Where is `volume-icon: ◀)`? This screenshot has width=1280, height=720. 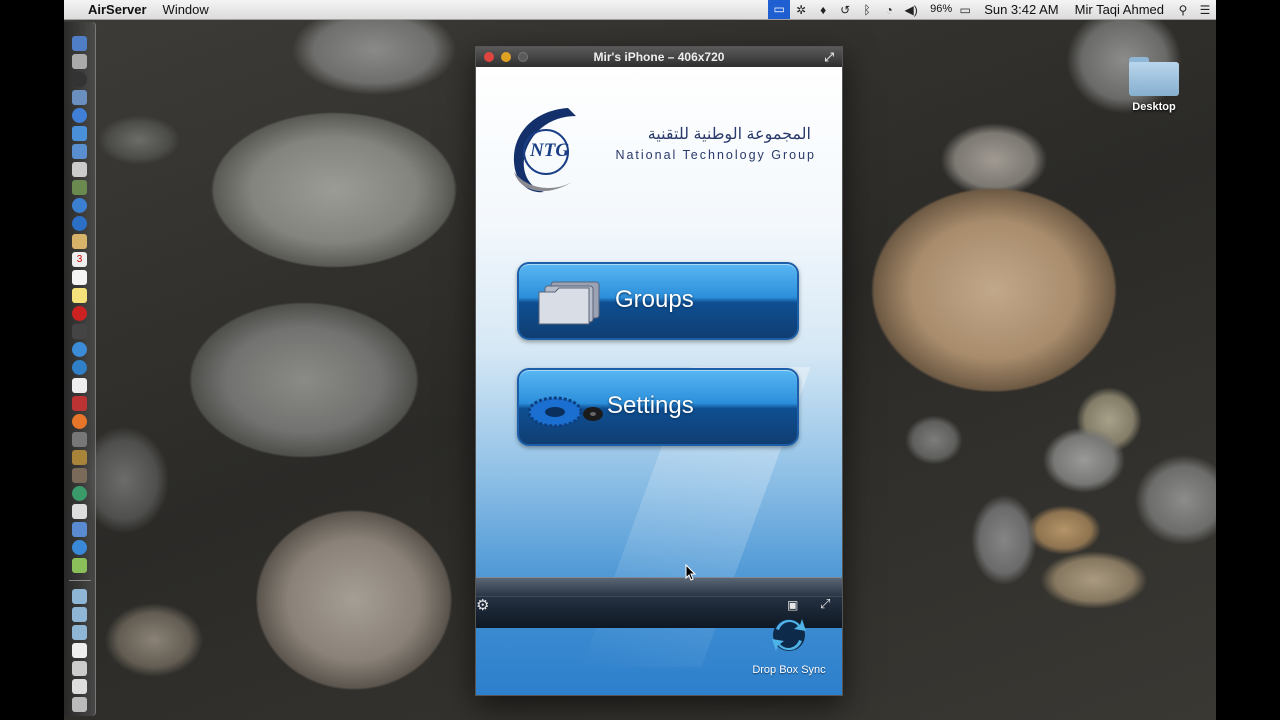 volume-icon: ◀) is located at coordinates (911, 10).